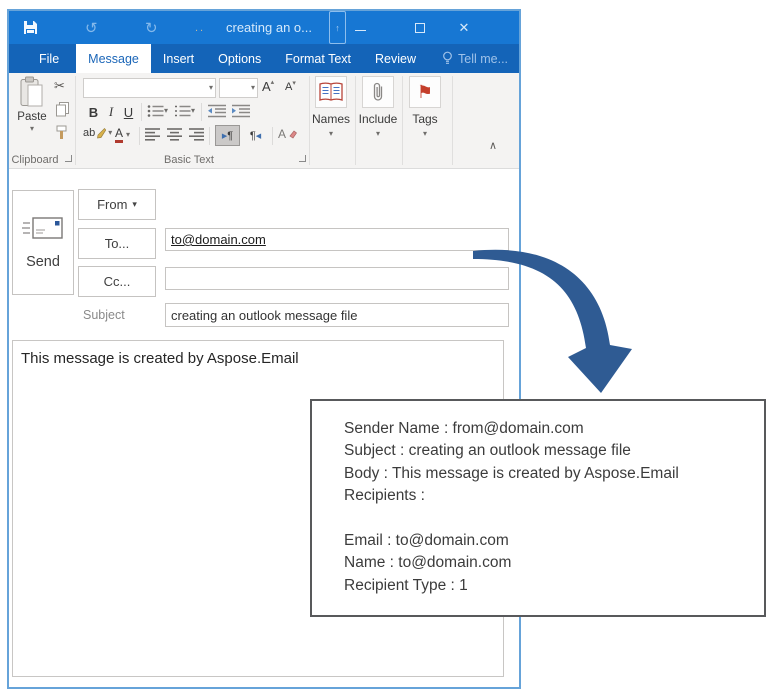 This screenshot has width=773, height=697. I want to click on up-caret-icon: ▴, so click(272, 82).